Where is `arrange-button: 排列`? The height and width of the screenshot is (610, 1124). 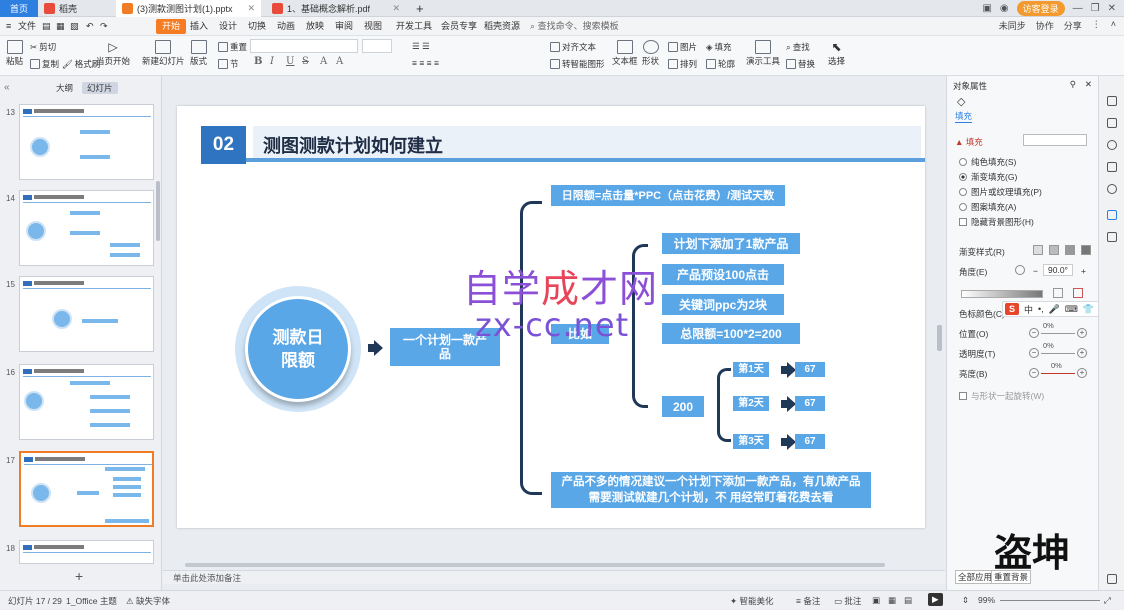
arrange-button: 排列 is located at coordinates (682, 64).